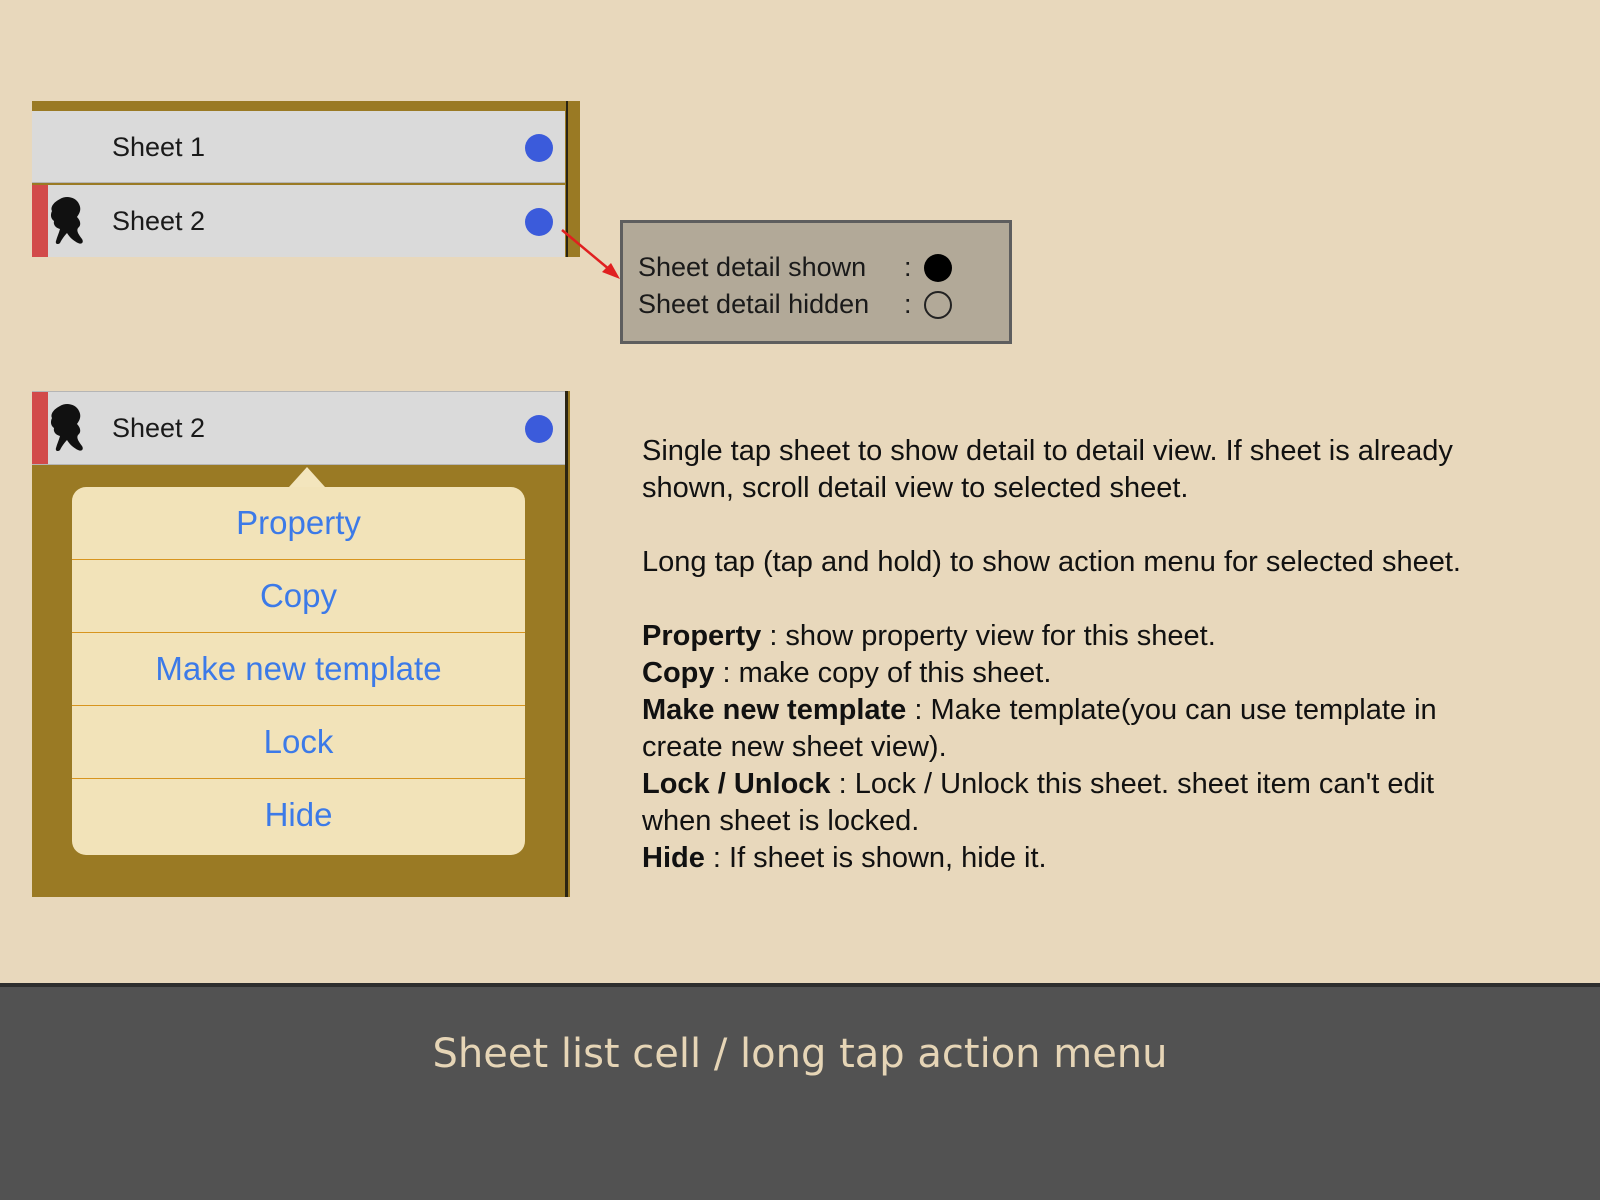 Image resolution: width=1600 pixels, height=1200 pixels. Describe the element at coordinates (307, 477) in the screenshot. I see `menu-pointer` at that location.